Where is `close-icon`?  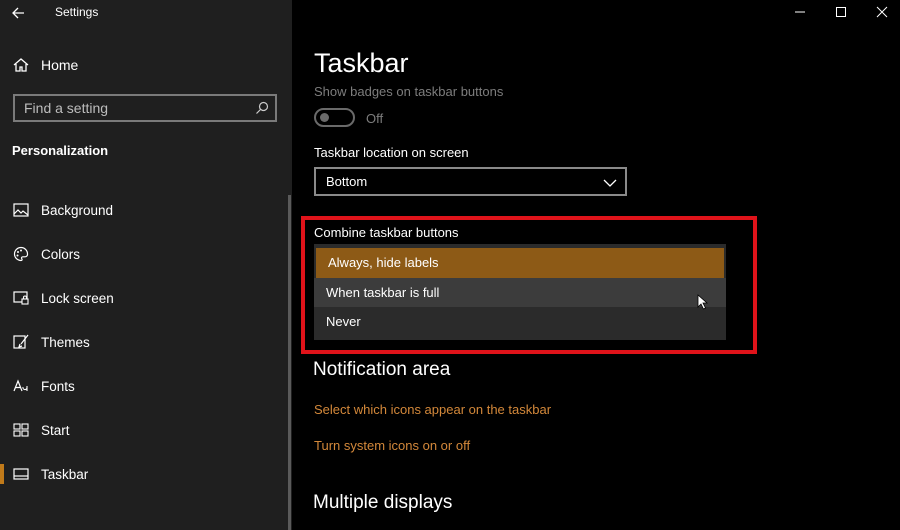
close-icon is located at coordinates (882, 12).